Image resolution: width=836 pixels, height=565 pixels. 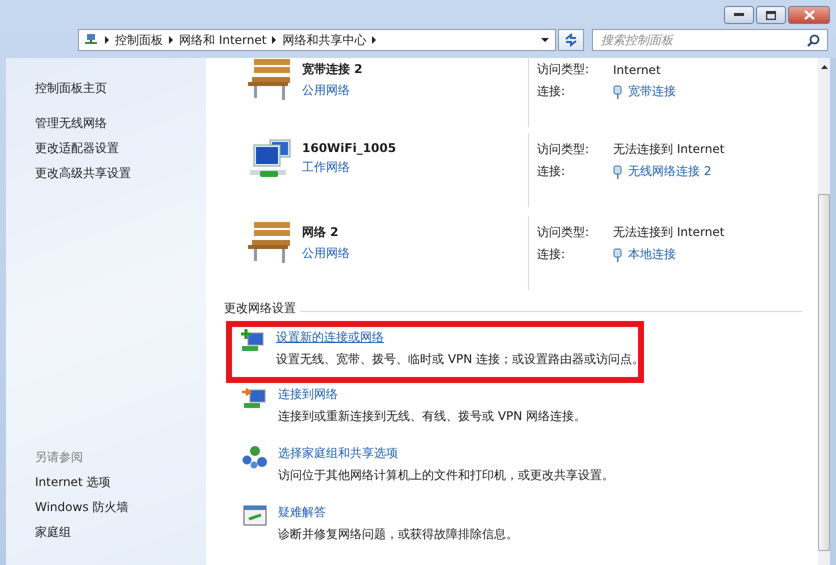 What do you see at coordinates (255, 457) in the screenshot?
I see `homegroup-icon` at bounding box center [255, 457].